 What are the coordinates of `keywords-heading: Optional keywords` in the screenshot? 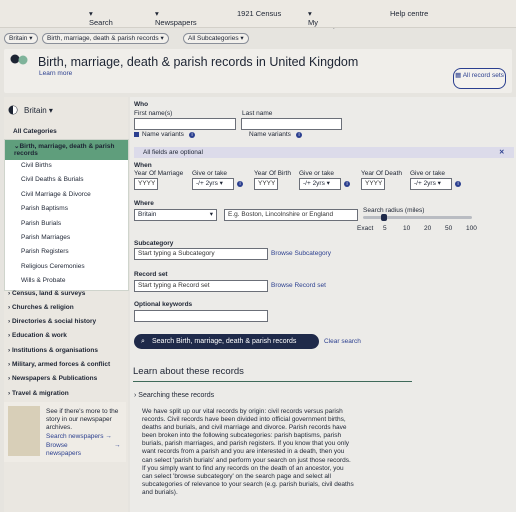 It's located at (163, 304).